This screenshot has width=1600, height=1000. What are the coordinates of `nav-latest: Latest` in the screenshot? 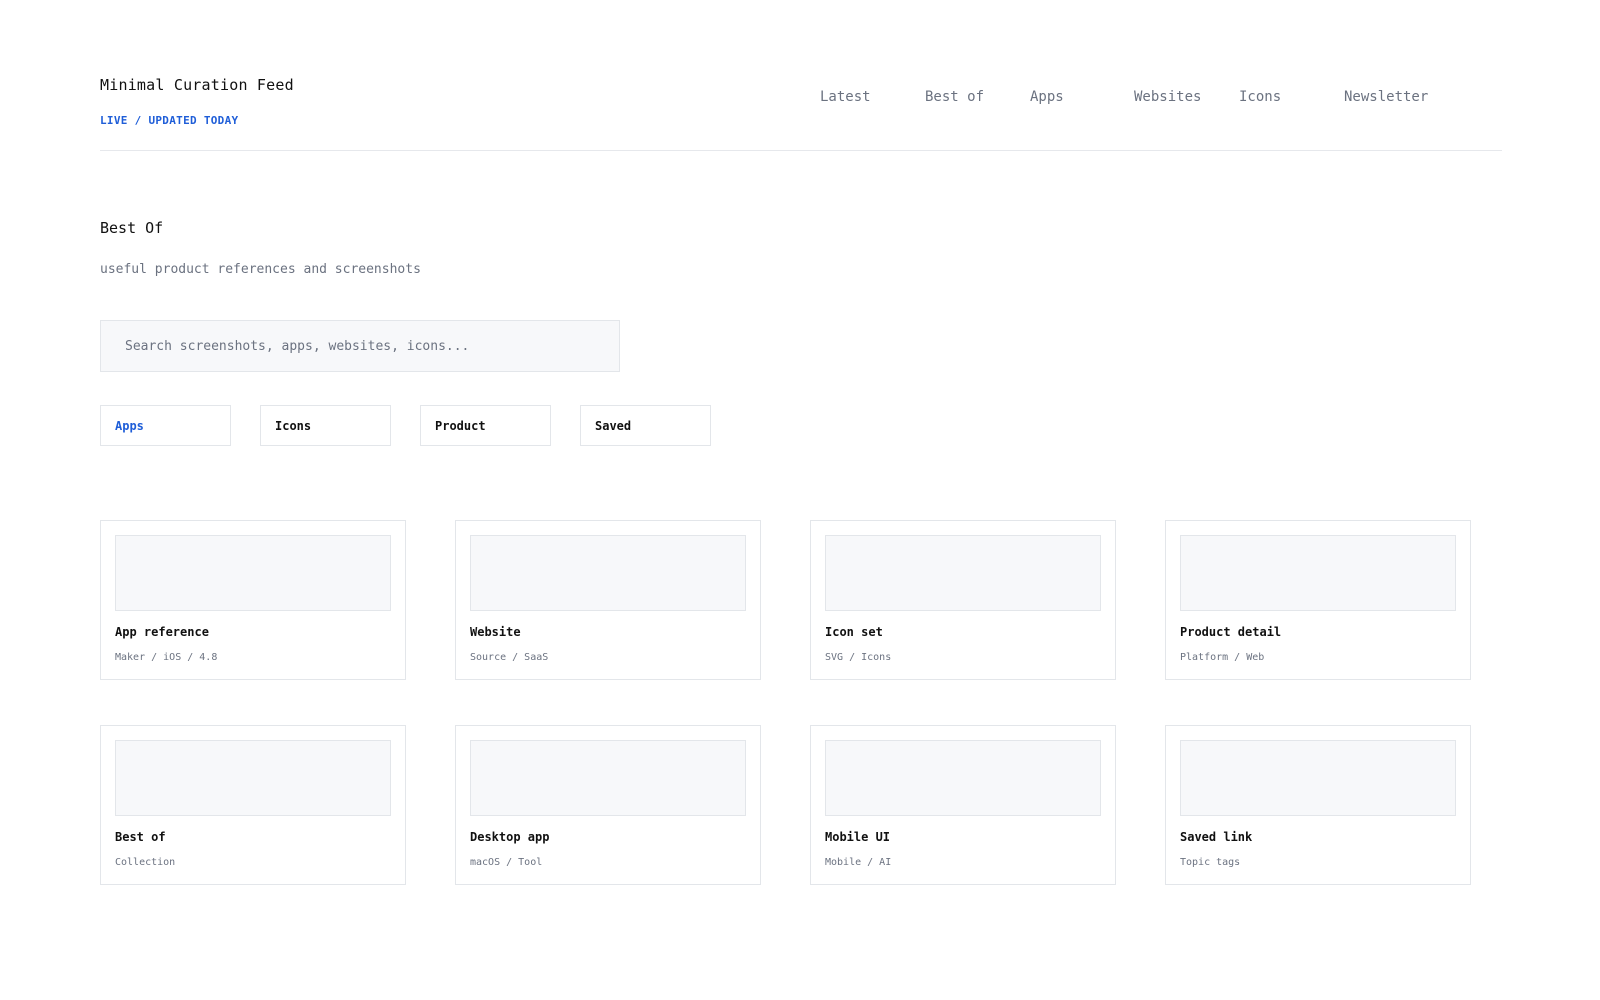 It's located at (845, 97).